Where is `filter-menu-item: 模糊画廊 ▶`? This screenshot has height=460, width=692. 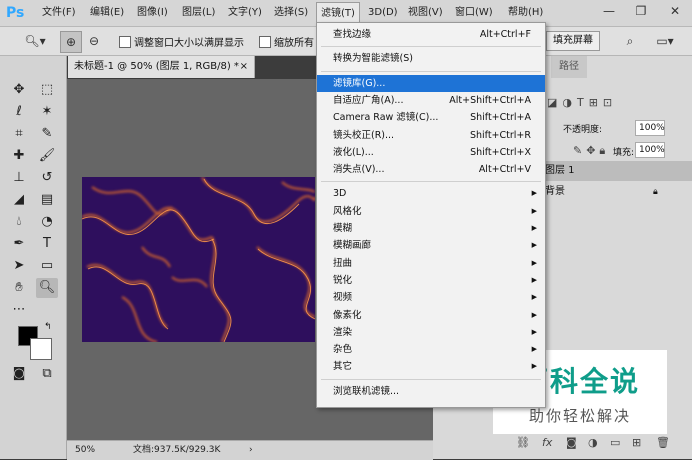 filter-menu-item: 模糊画廊 ▶ is located at coordinates (431, 245).